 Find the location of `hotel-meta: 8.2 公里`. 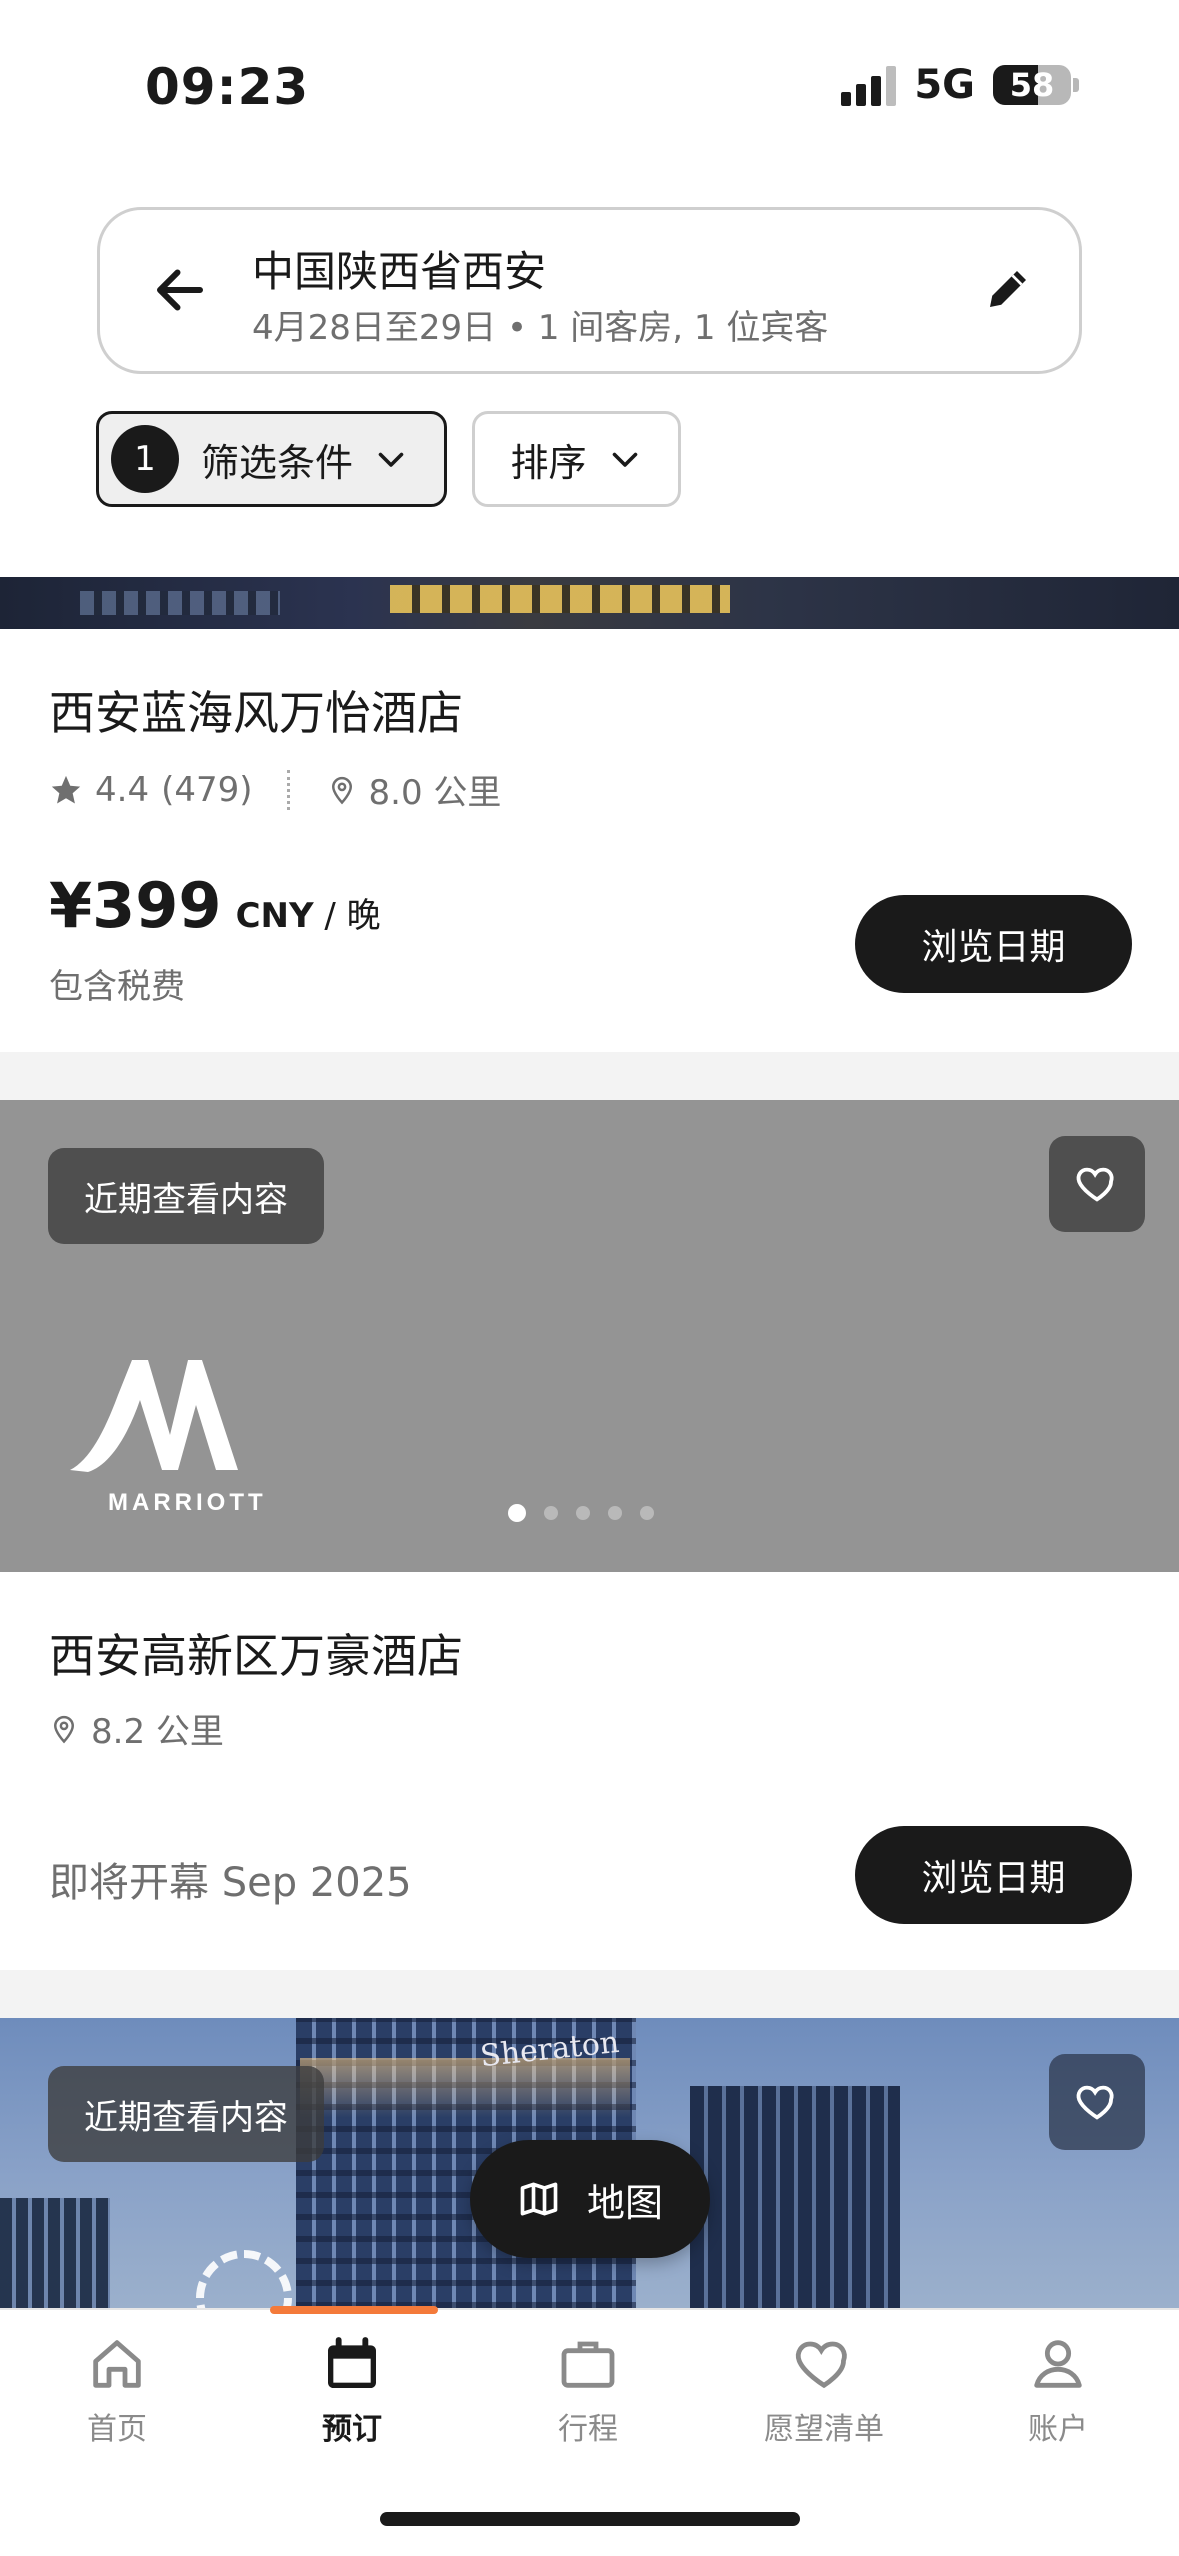

hotel-meta: 8.2 公里 is located at coordinates (136, 1728).